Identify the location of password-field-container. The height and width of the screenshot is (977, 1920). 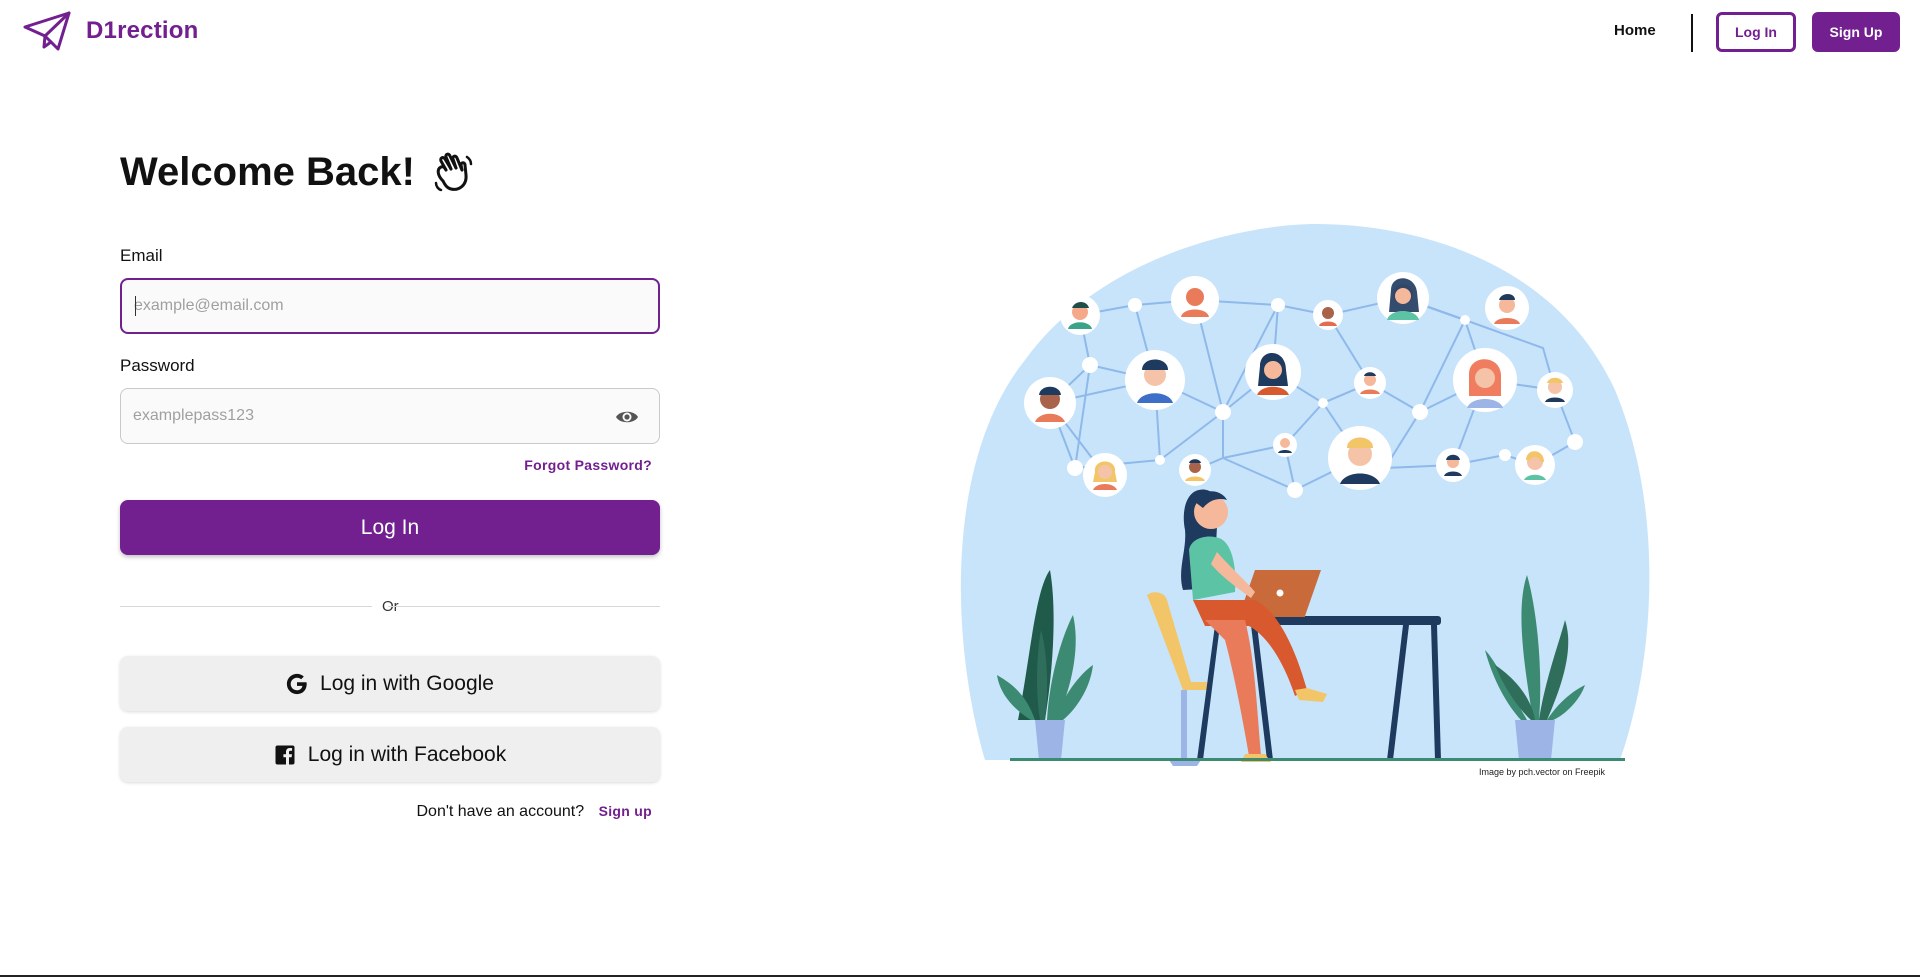
(390, 416).